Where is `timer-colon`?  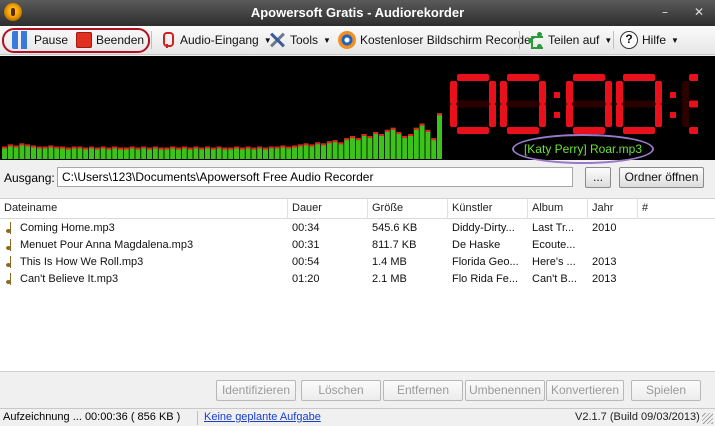
timer-colon is located at coordinates (557, 115).